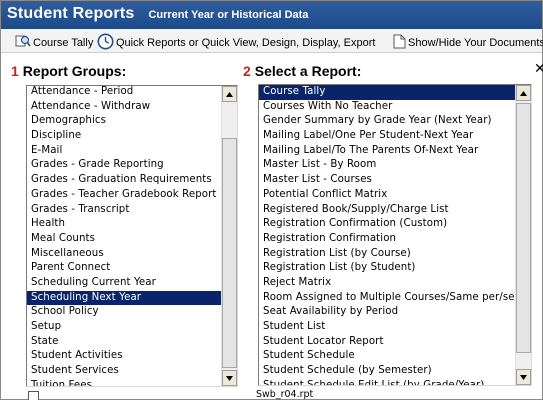  I want to click on list-item: Registration List (by Student), so click(387, 268).